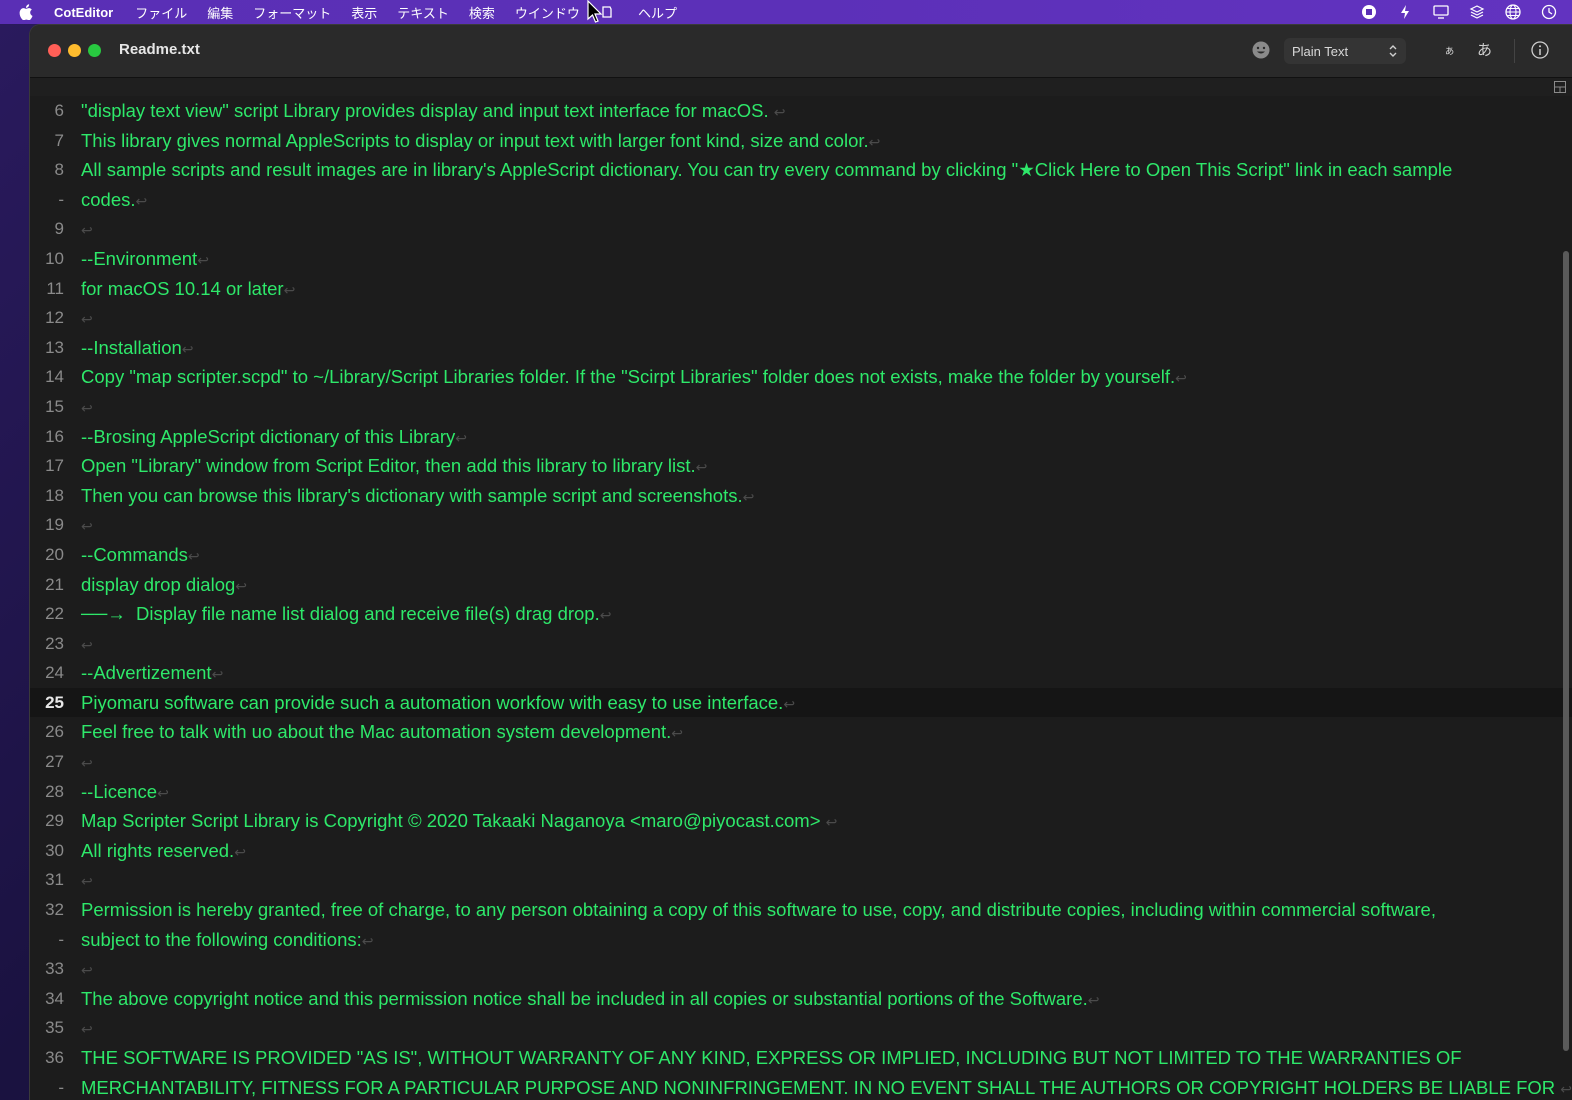 The image size is (1572, 1100). What do you see at coordinates (801, 673) in the screenshot?
I see `text-line: 24 --Advertizement↩` at bounding box center [801, 673].